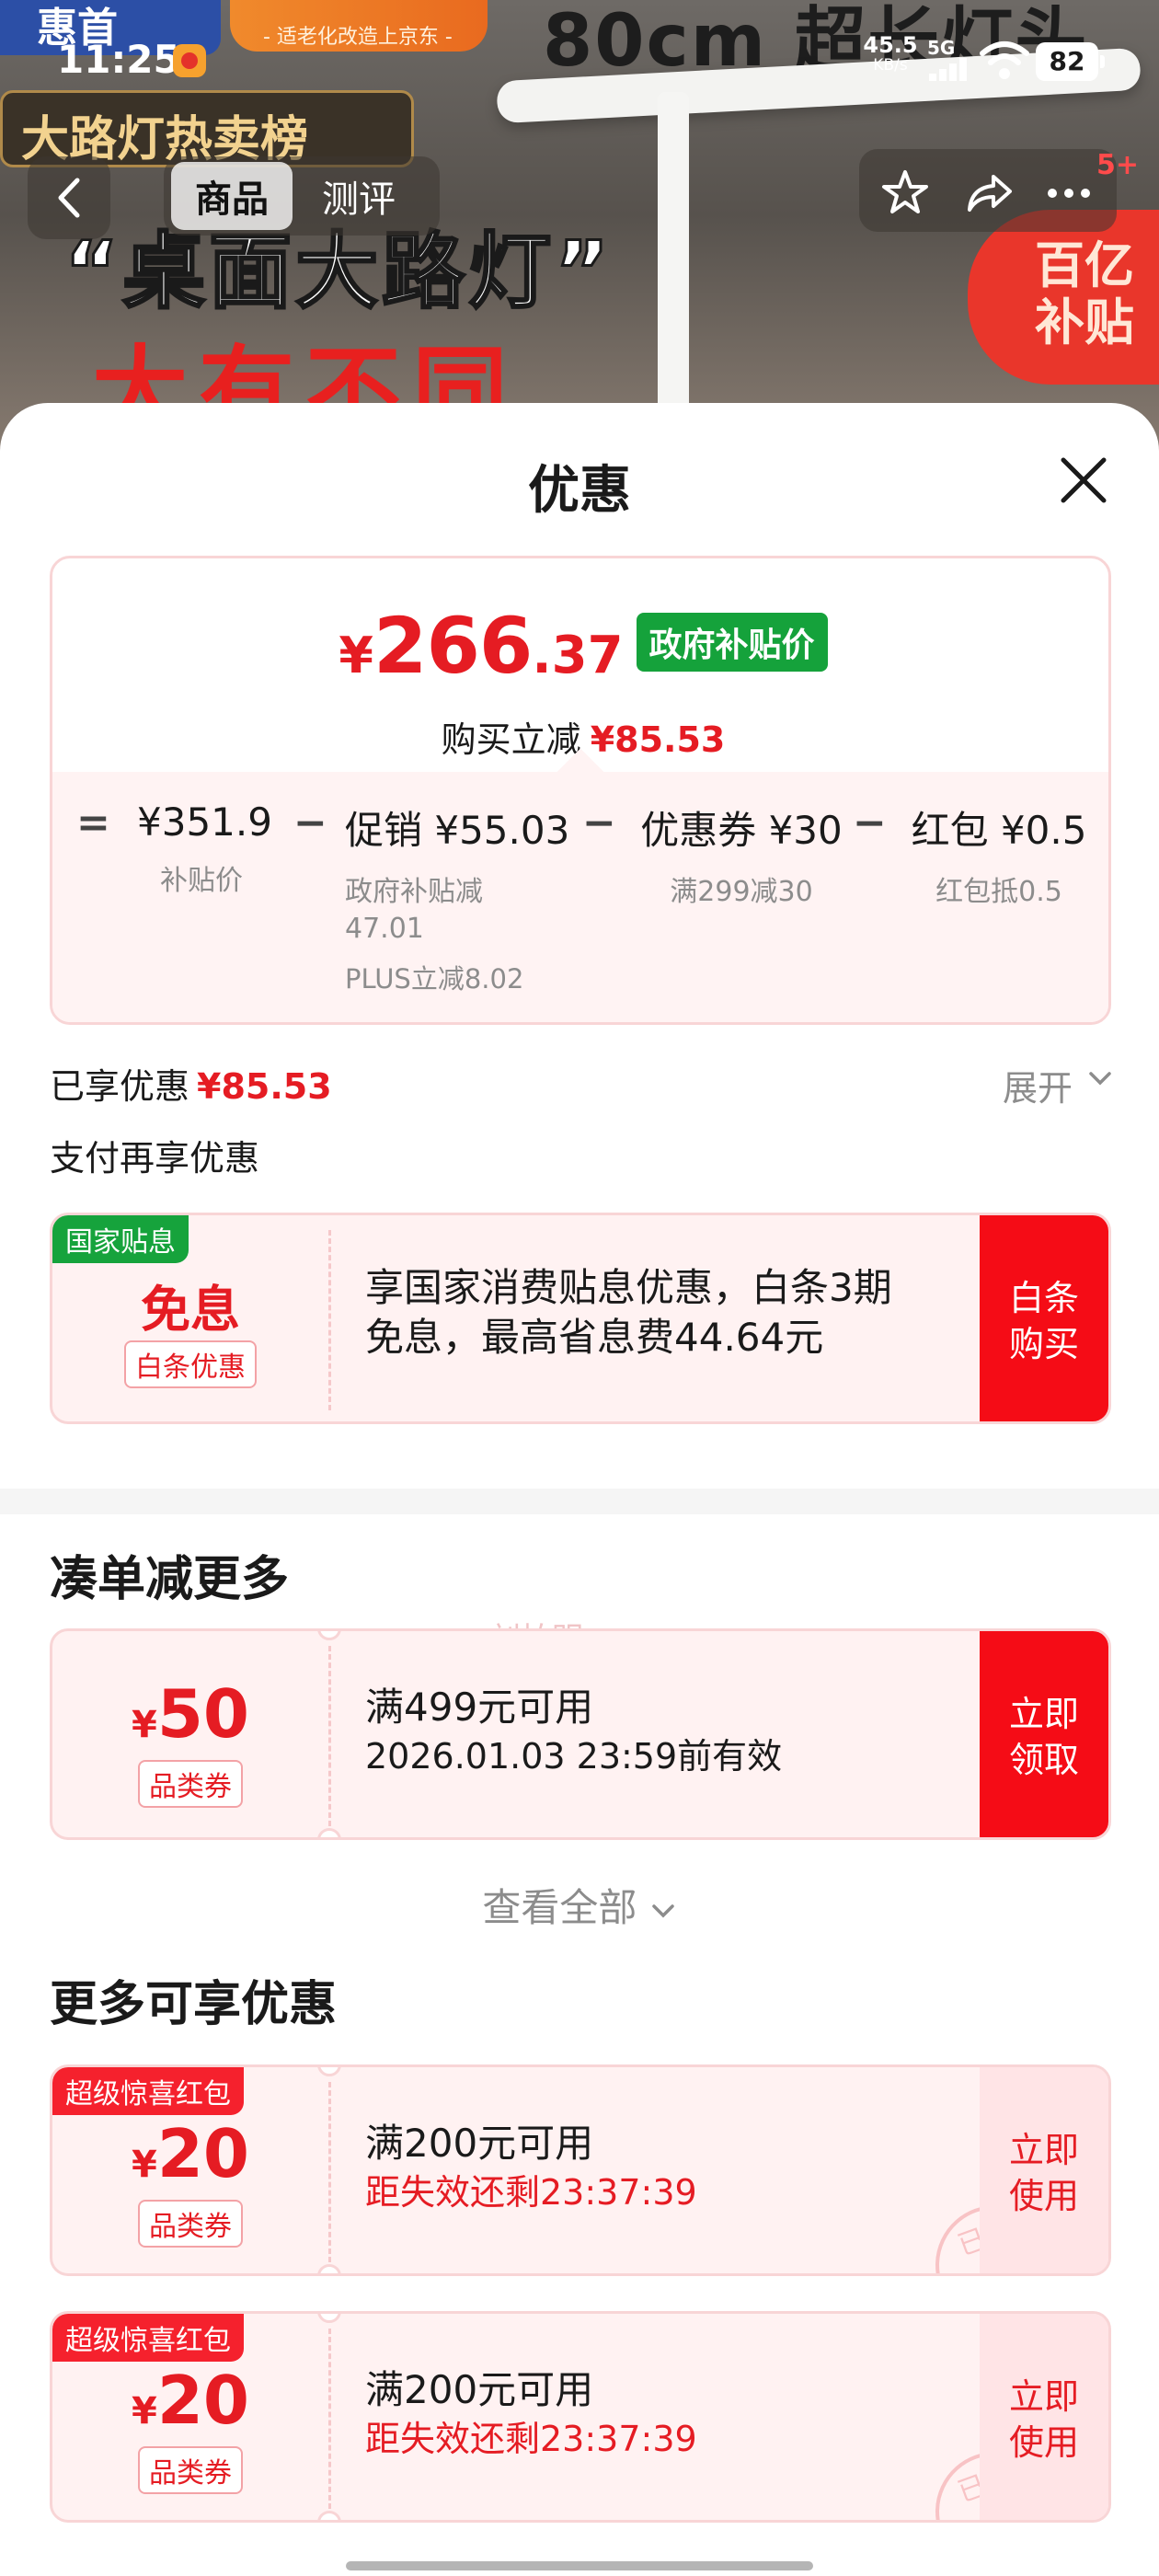 This screenshot has height=2576, width=1159. I want to click on share-icon, so click(990, 193).